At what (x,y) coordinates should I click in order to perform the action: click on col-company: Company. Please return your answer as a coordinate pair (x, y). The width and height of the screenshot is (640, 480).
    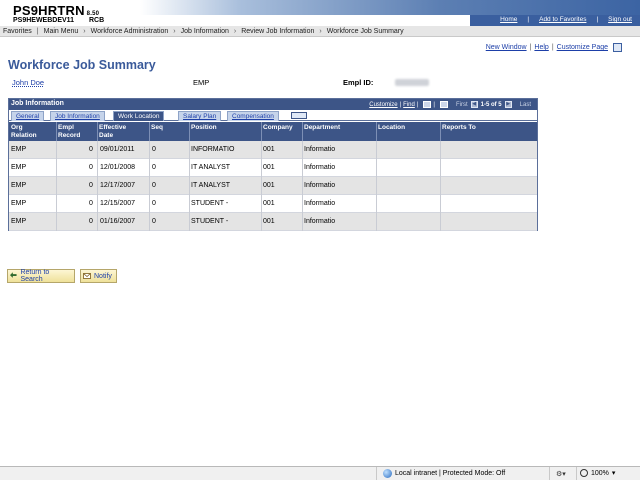
    Looking at the image, I should click on (278, 128).